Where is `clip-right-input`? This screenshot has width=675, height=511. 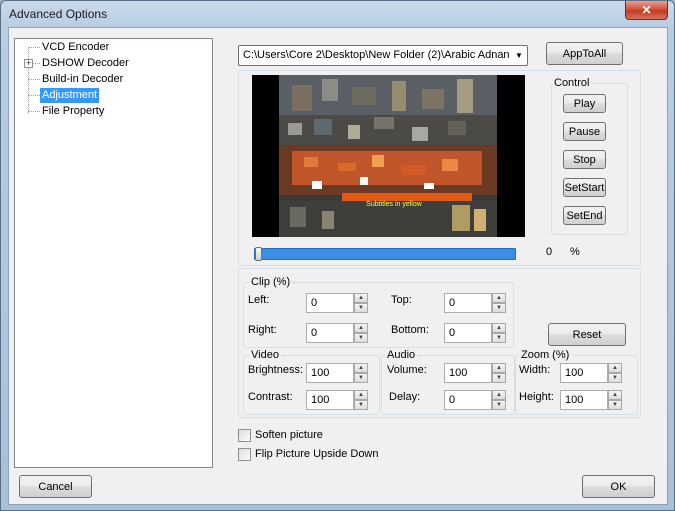
clip-right-input is located at coordinates (330, 333).